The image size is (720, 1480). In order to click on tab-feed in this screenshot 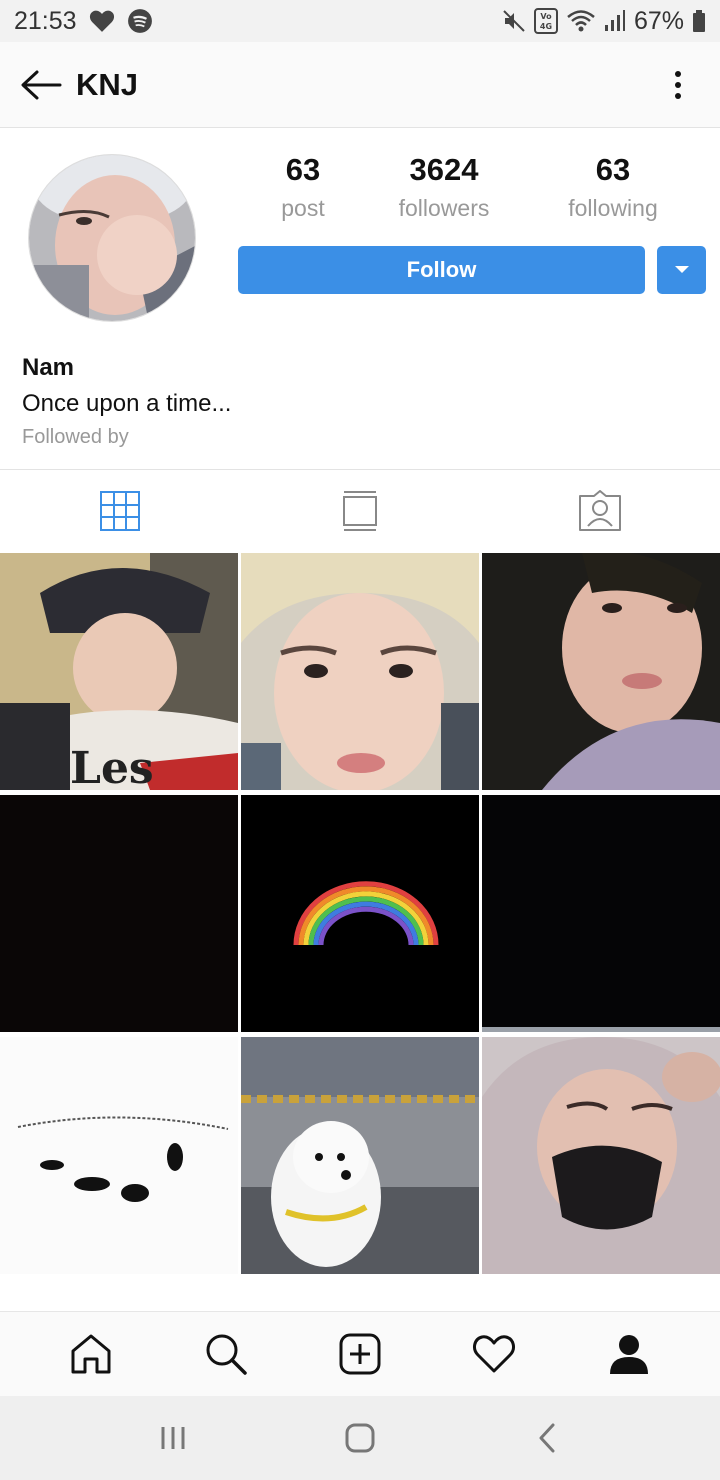, I will do `click(360, 511)`.